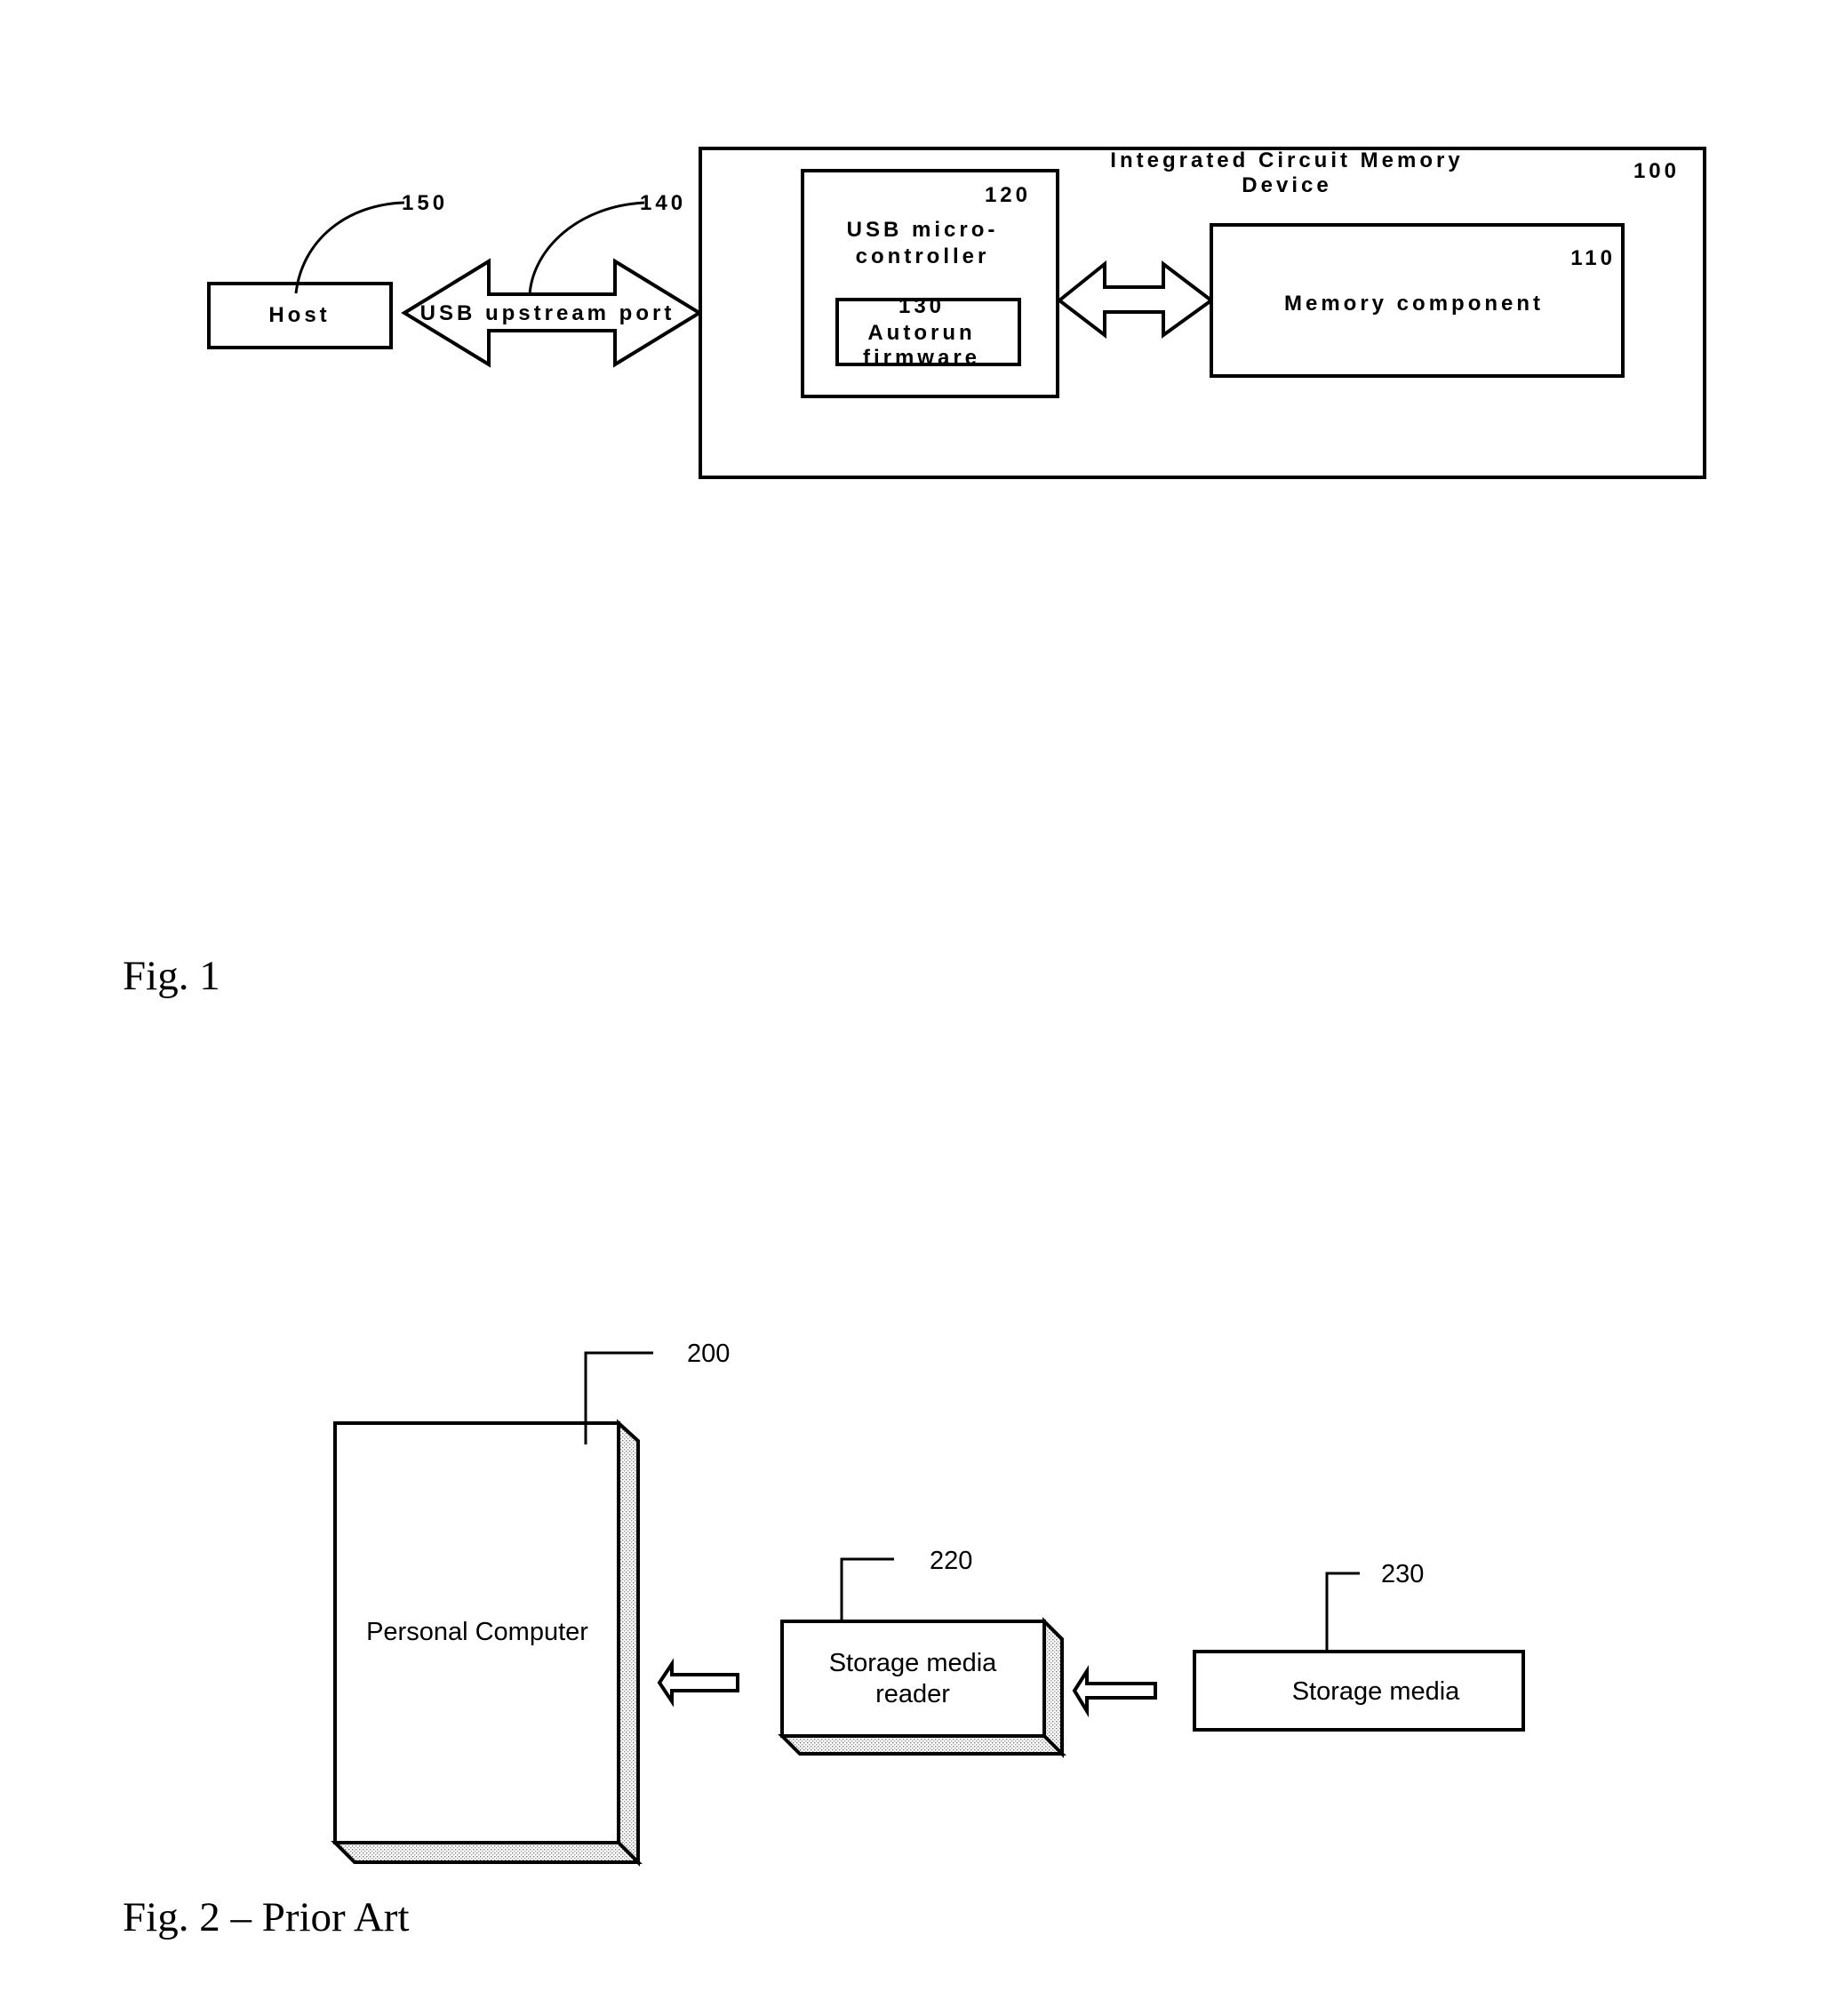 Image resolution: width=1829 pixels, height=2016 pixels. I want to click on reader-label-line2: reader, so click(913, 1694).